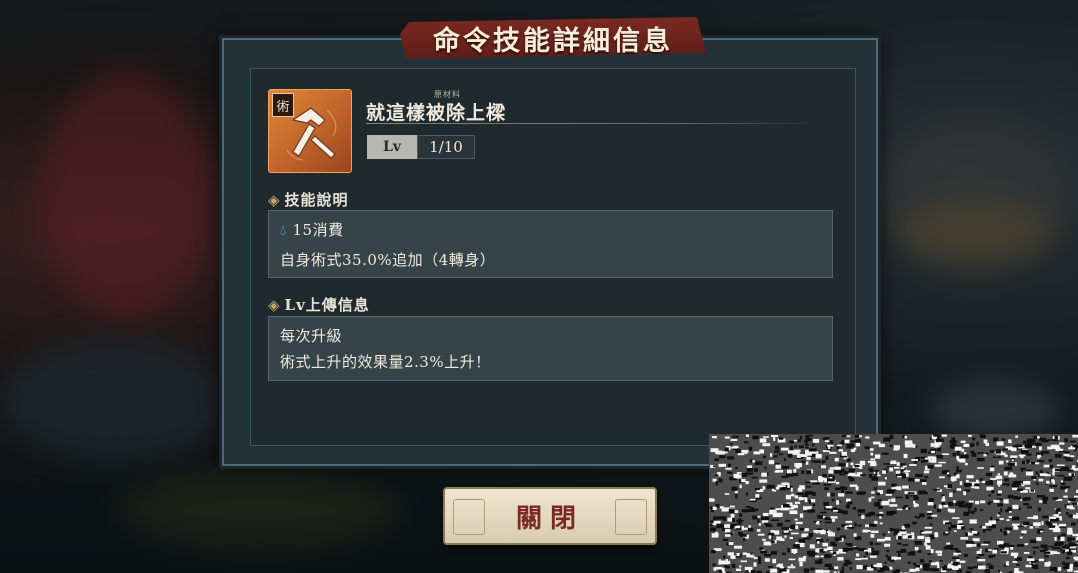  What do you see at coordinates (316, 200) in the screenshot?
I see `section-heading-text: 技能說明` at bounding box center [316, 200].